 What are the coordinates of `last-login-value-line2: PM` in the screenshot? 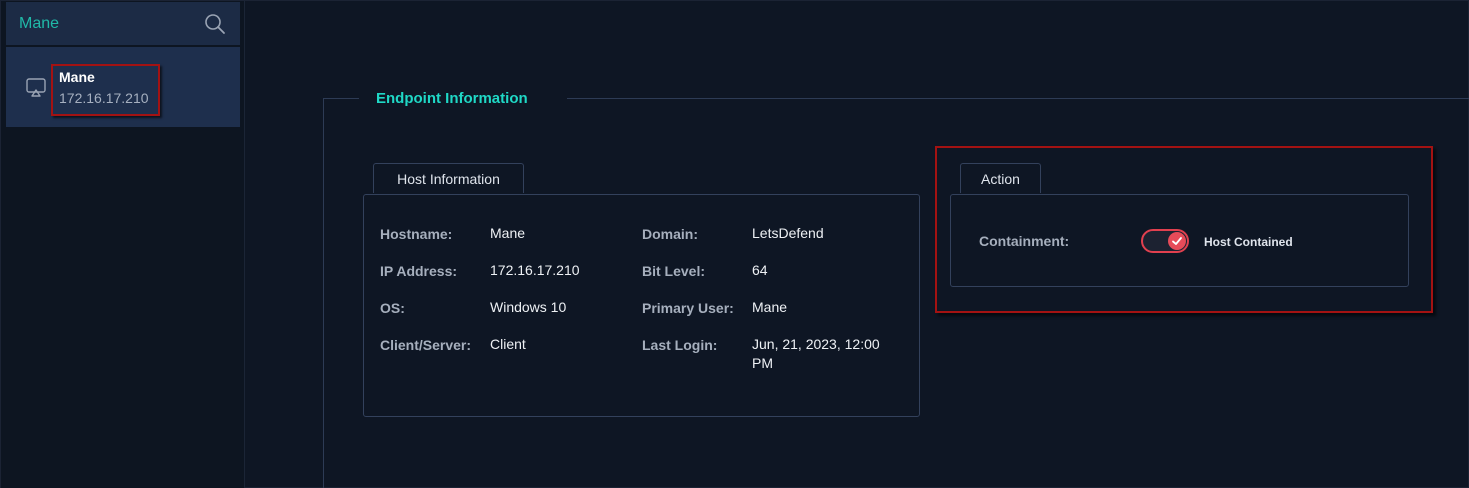 It's located at (762, 363).